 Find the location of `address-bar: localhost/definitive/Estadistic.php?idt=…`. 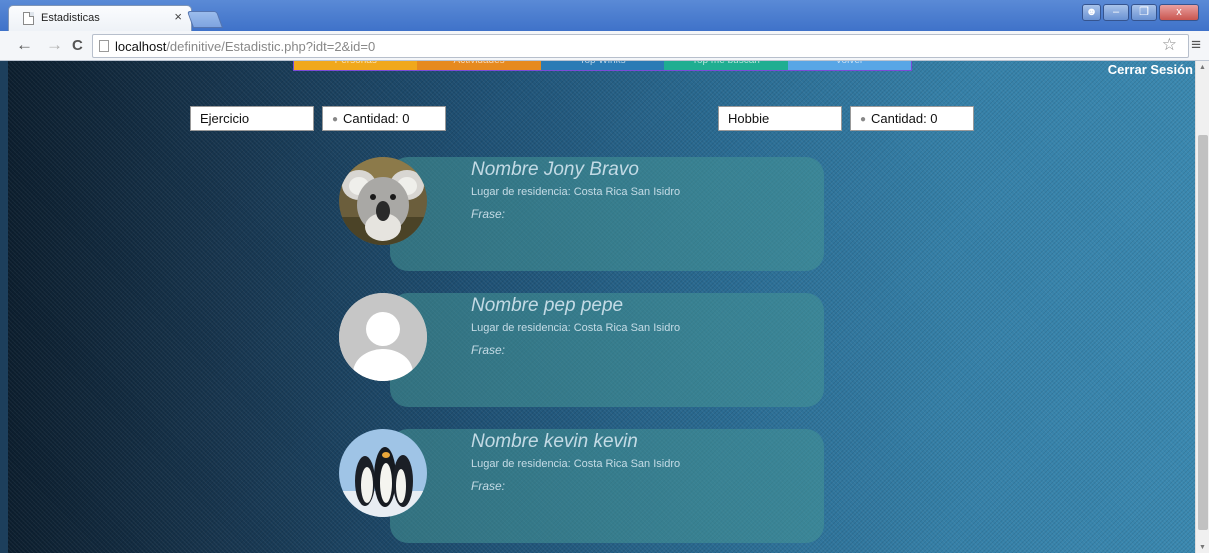

address-bar: localhost/definitive/Estadistic.php?idt=… is located at coordinates (640, 46).